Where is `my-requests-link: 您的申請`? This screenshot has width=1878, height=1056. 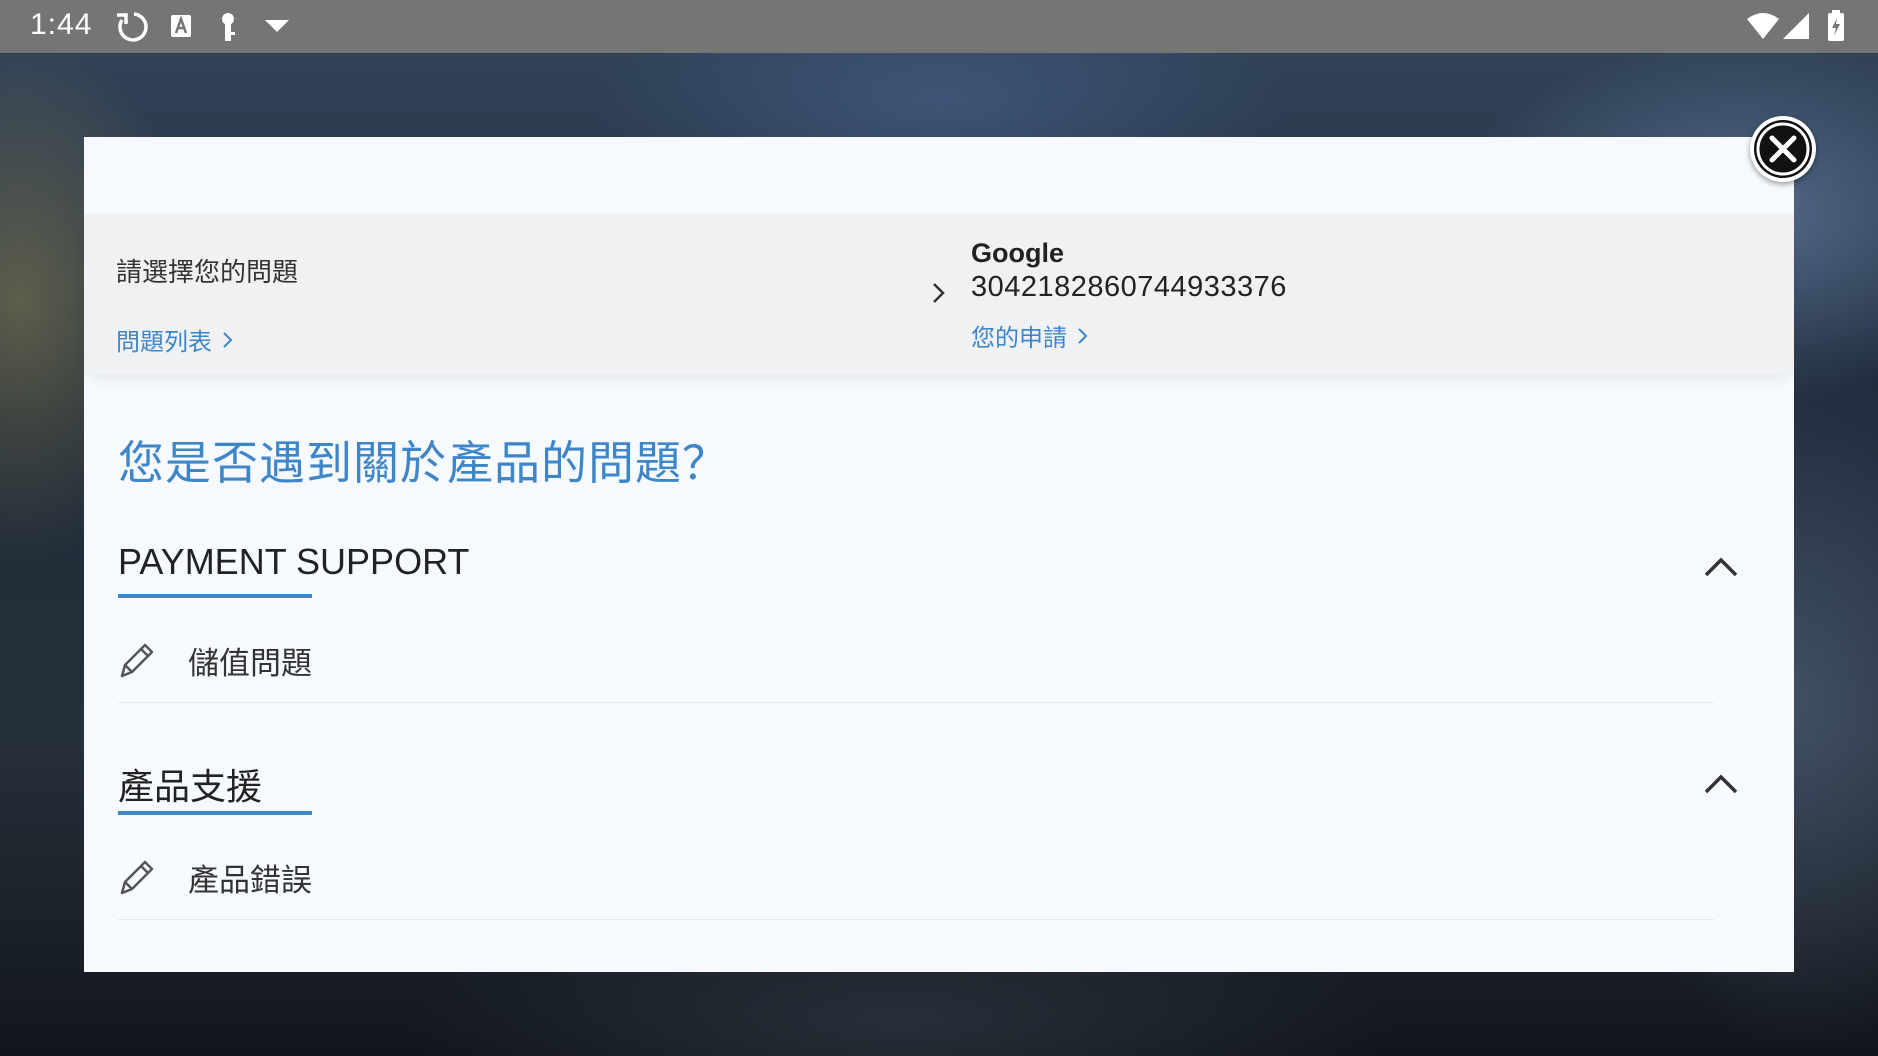
my-requests-link: 您的申請 is located at coordinates (1030, 335).